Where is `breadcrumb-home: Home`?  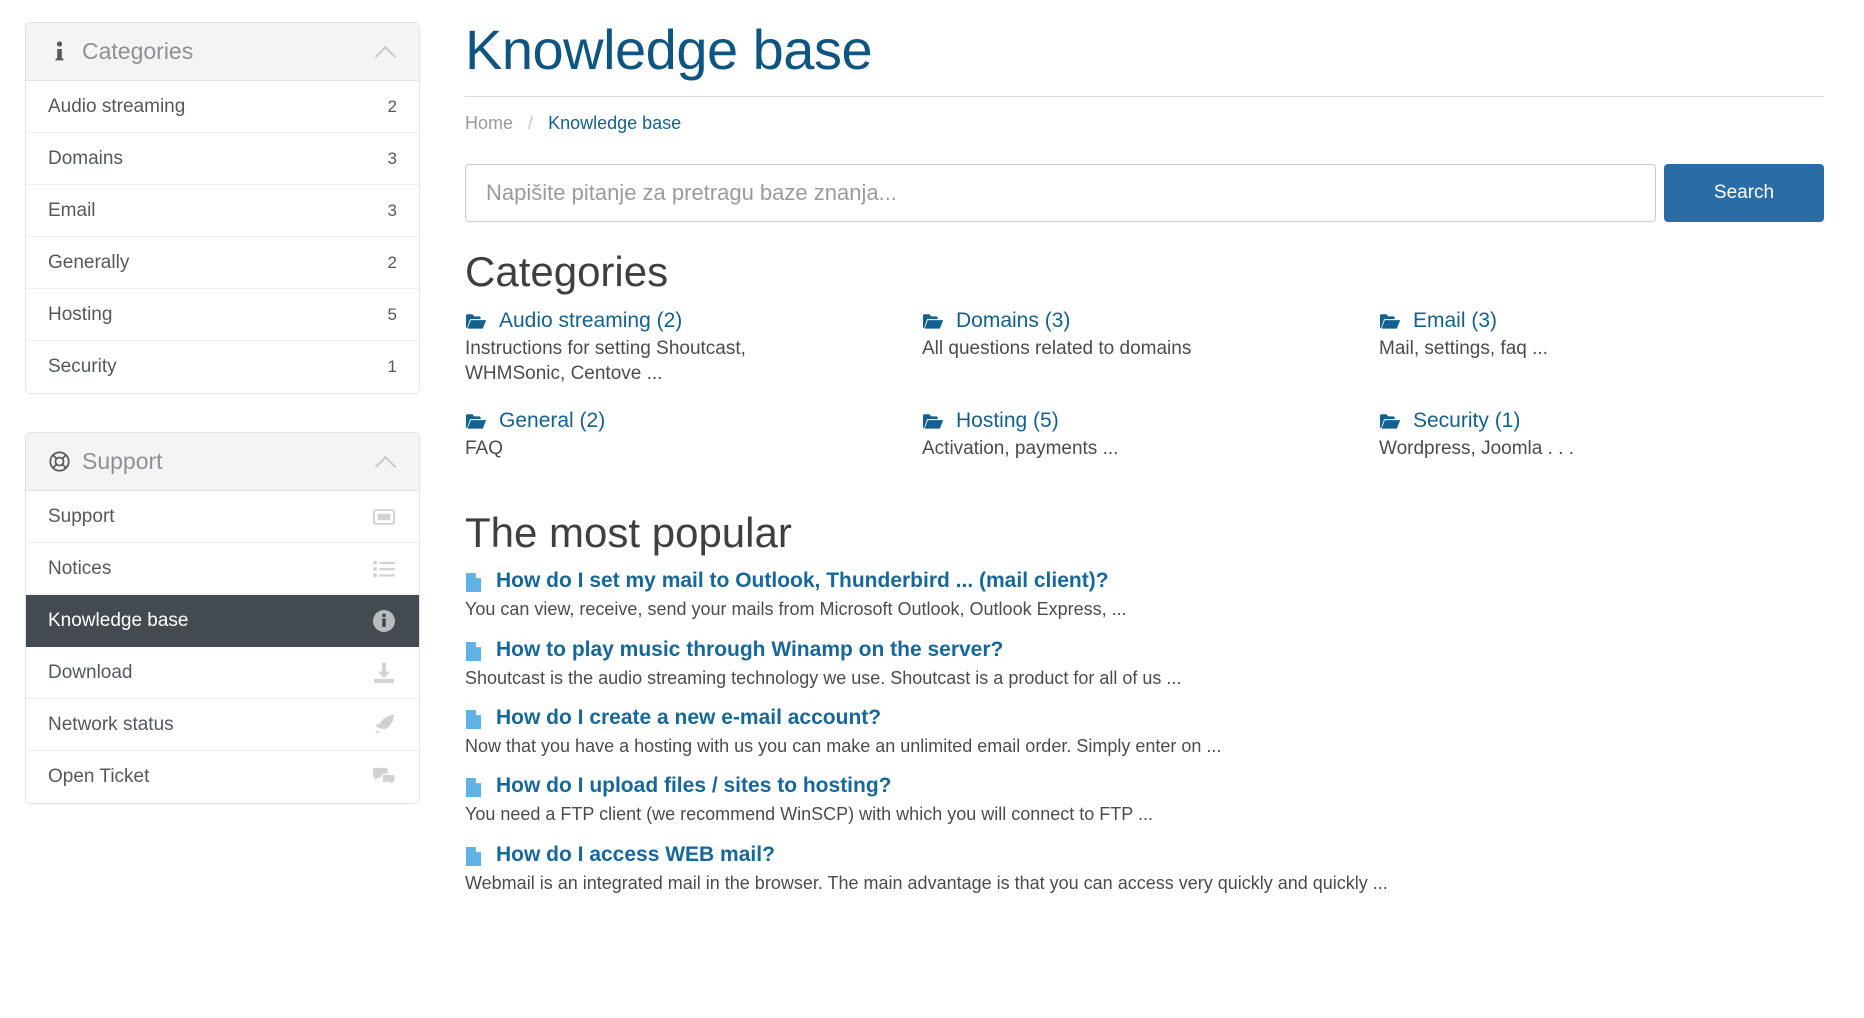
breadcrumb-home: Home is located at coordinates (489, 123).